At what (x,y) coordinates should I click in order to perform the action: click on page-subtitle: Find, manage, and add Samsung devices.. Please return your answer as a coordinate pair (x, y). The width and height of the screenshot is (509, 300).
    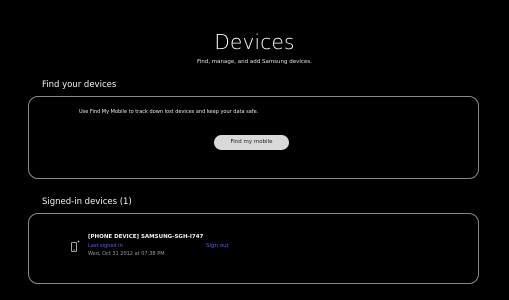
    Looking at the image, I should click on (254, 62).